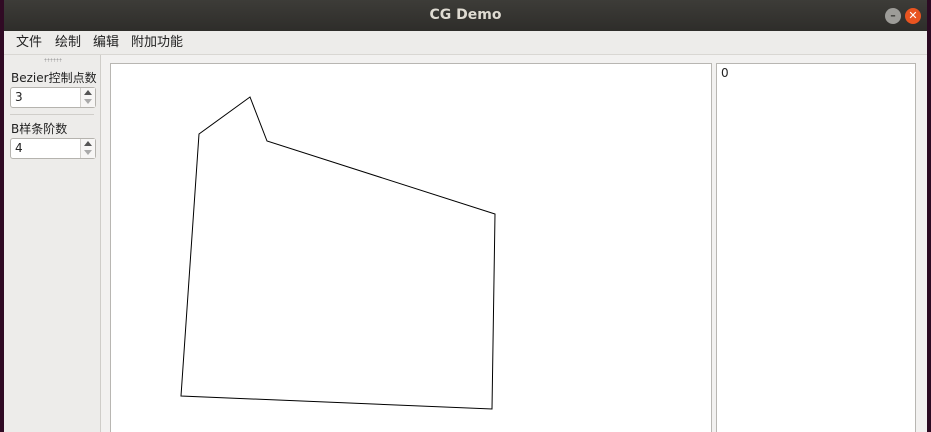 This screenshot has width=931, height=432. I want to click on dock-separator, so click(52, 114).